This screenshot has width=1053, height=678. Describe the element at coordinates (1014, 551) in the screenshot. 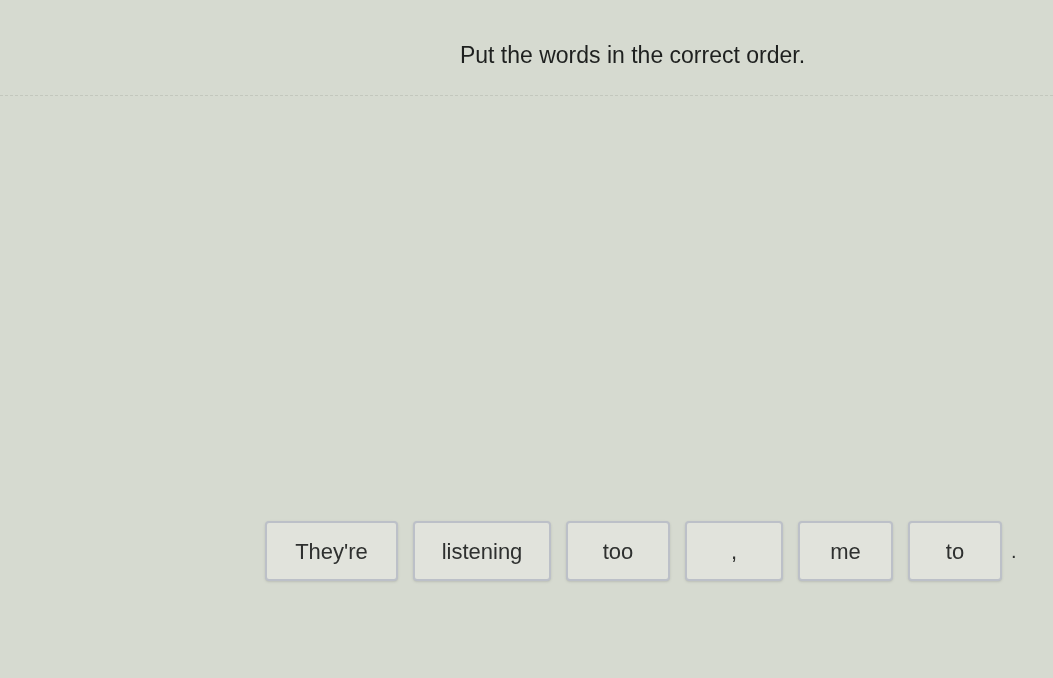

I see `sentence-end-text: .` at that location.